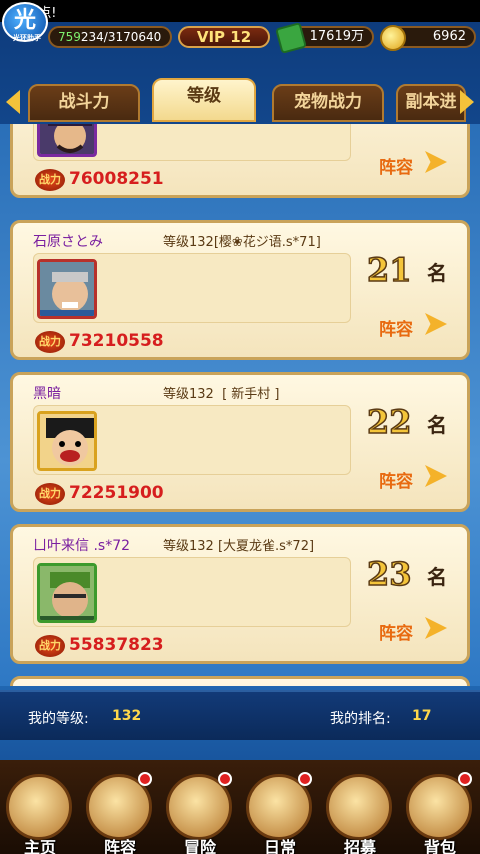  I want to click on nav-bag: 背包, so click(440, 812).